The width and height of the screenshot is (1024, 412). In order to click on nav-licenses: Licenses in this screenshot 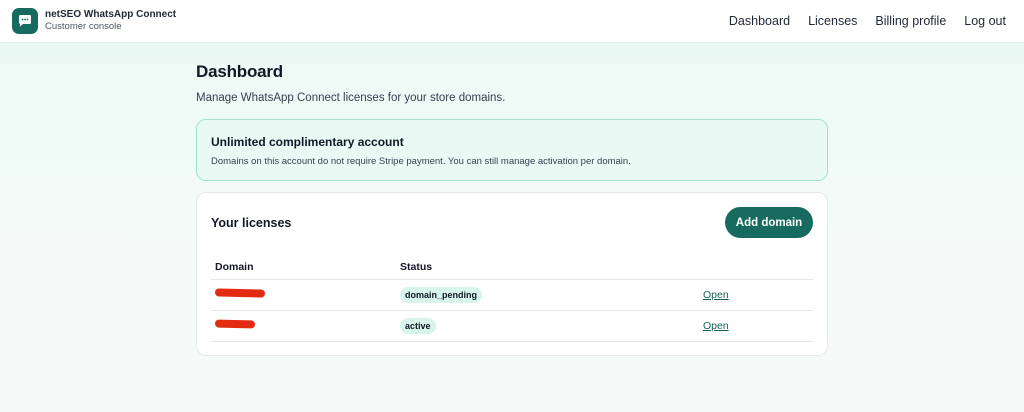, I will do `click(832, 21)`.